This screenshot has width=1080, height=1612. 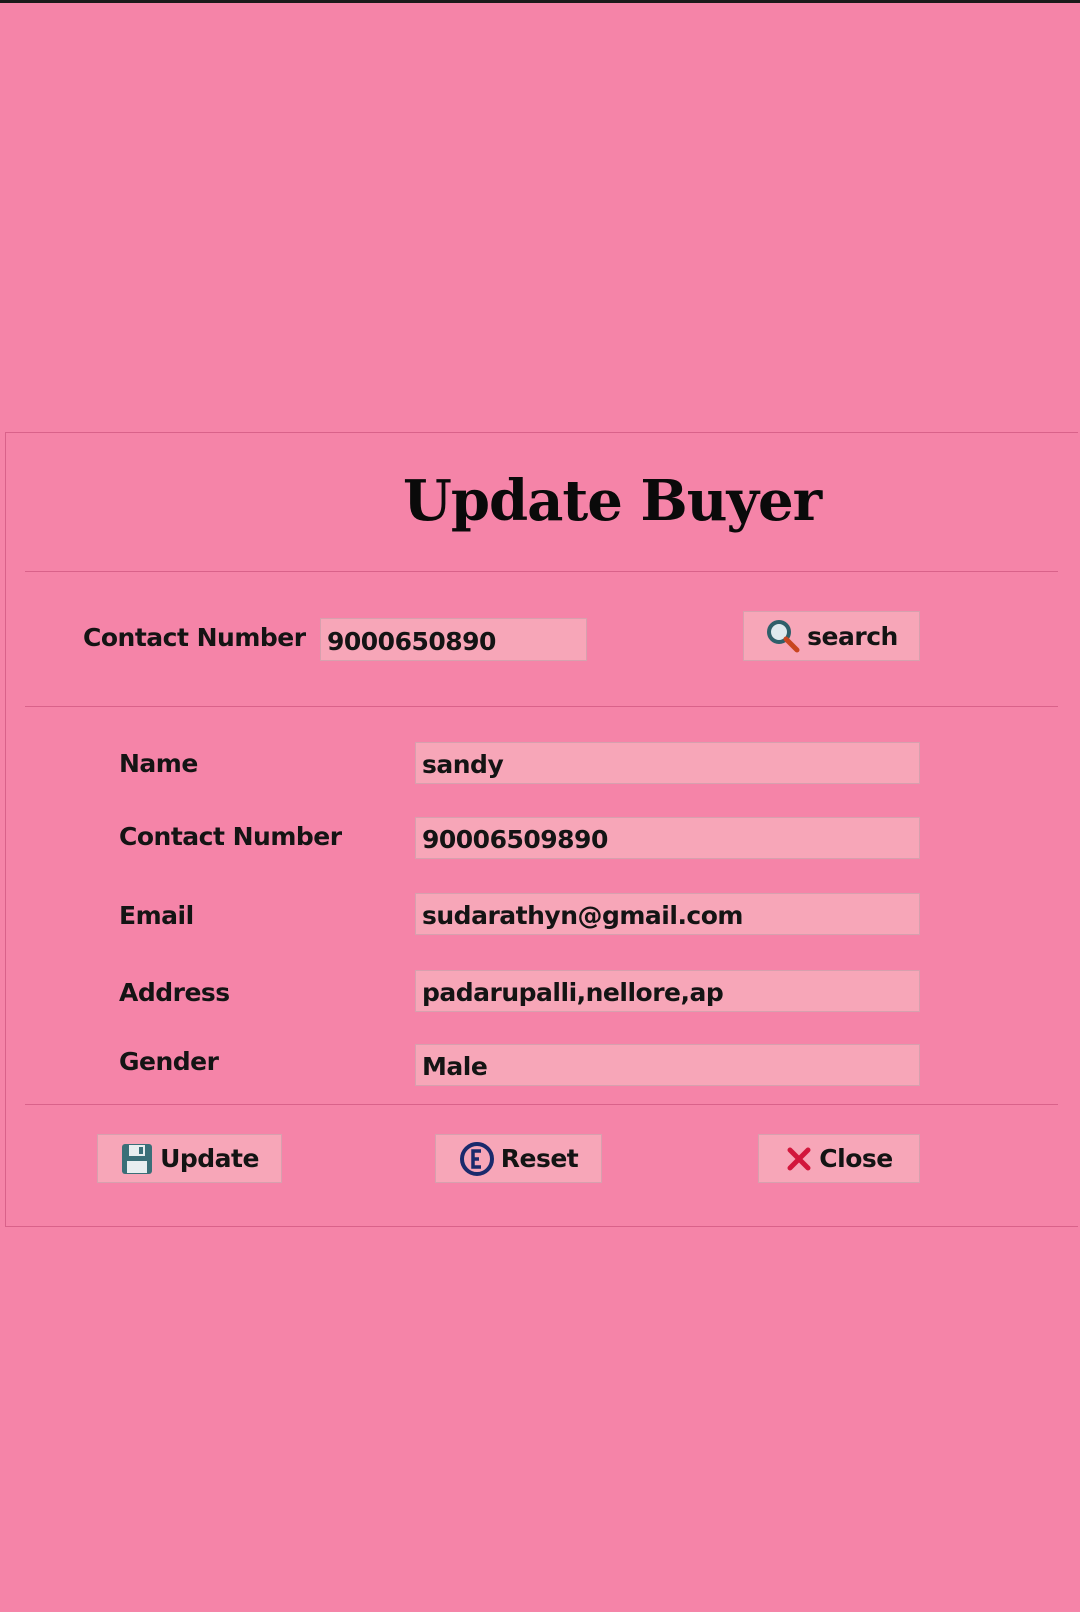 I want to click on name-label: Name, so click(x=158, y=763).